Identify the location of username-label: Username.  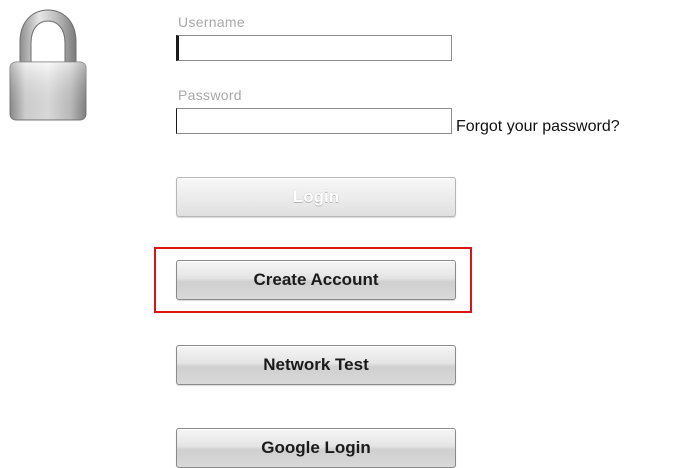
(211, 22).